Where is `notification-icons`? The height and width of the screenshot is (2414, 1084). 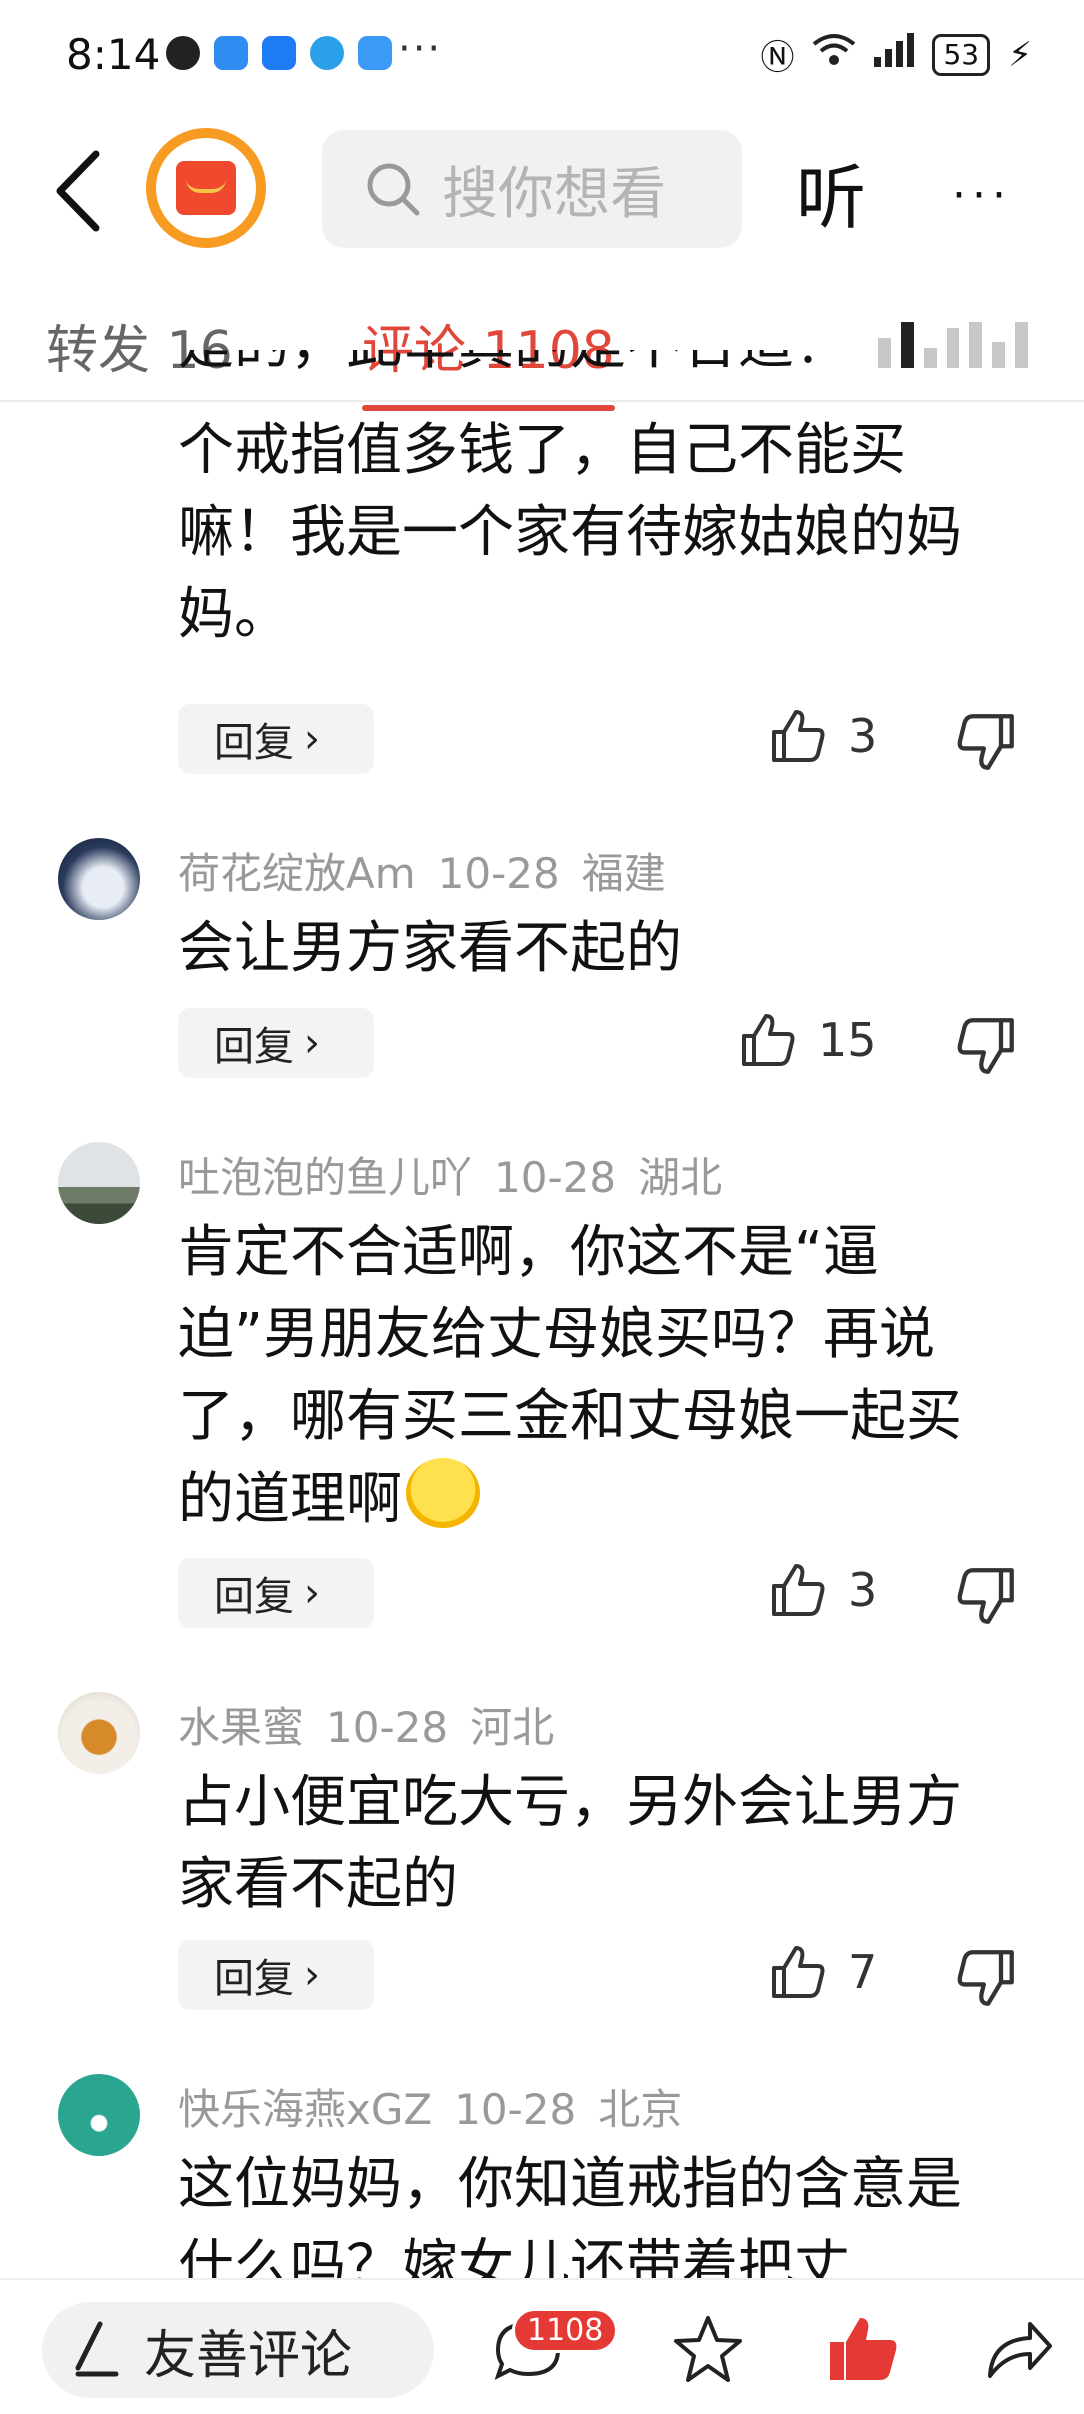
notification-icons is located at coordinates (279, 53).